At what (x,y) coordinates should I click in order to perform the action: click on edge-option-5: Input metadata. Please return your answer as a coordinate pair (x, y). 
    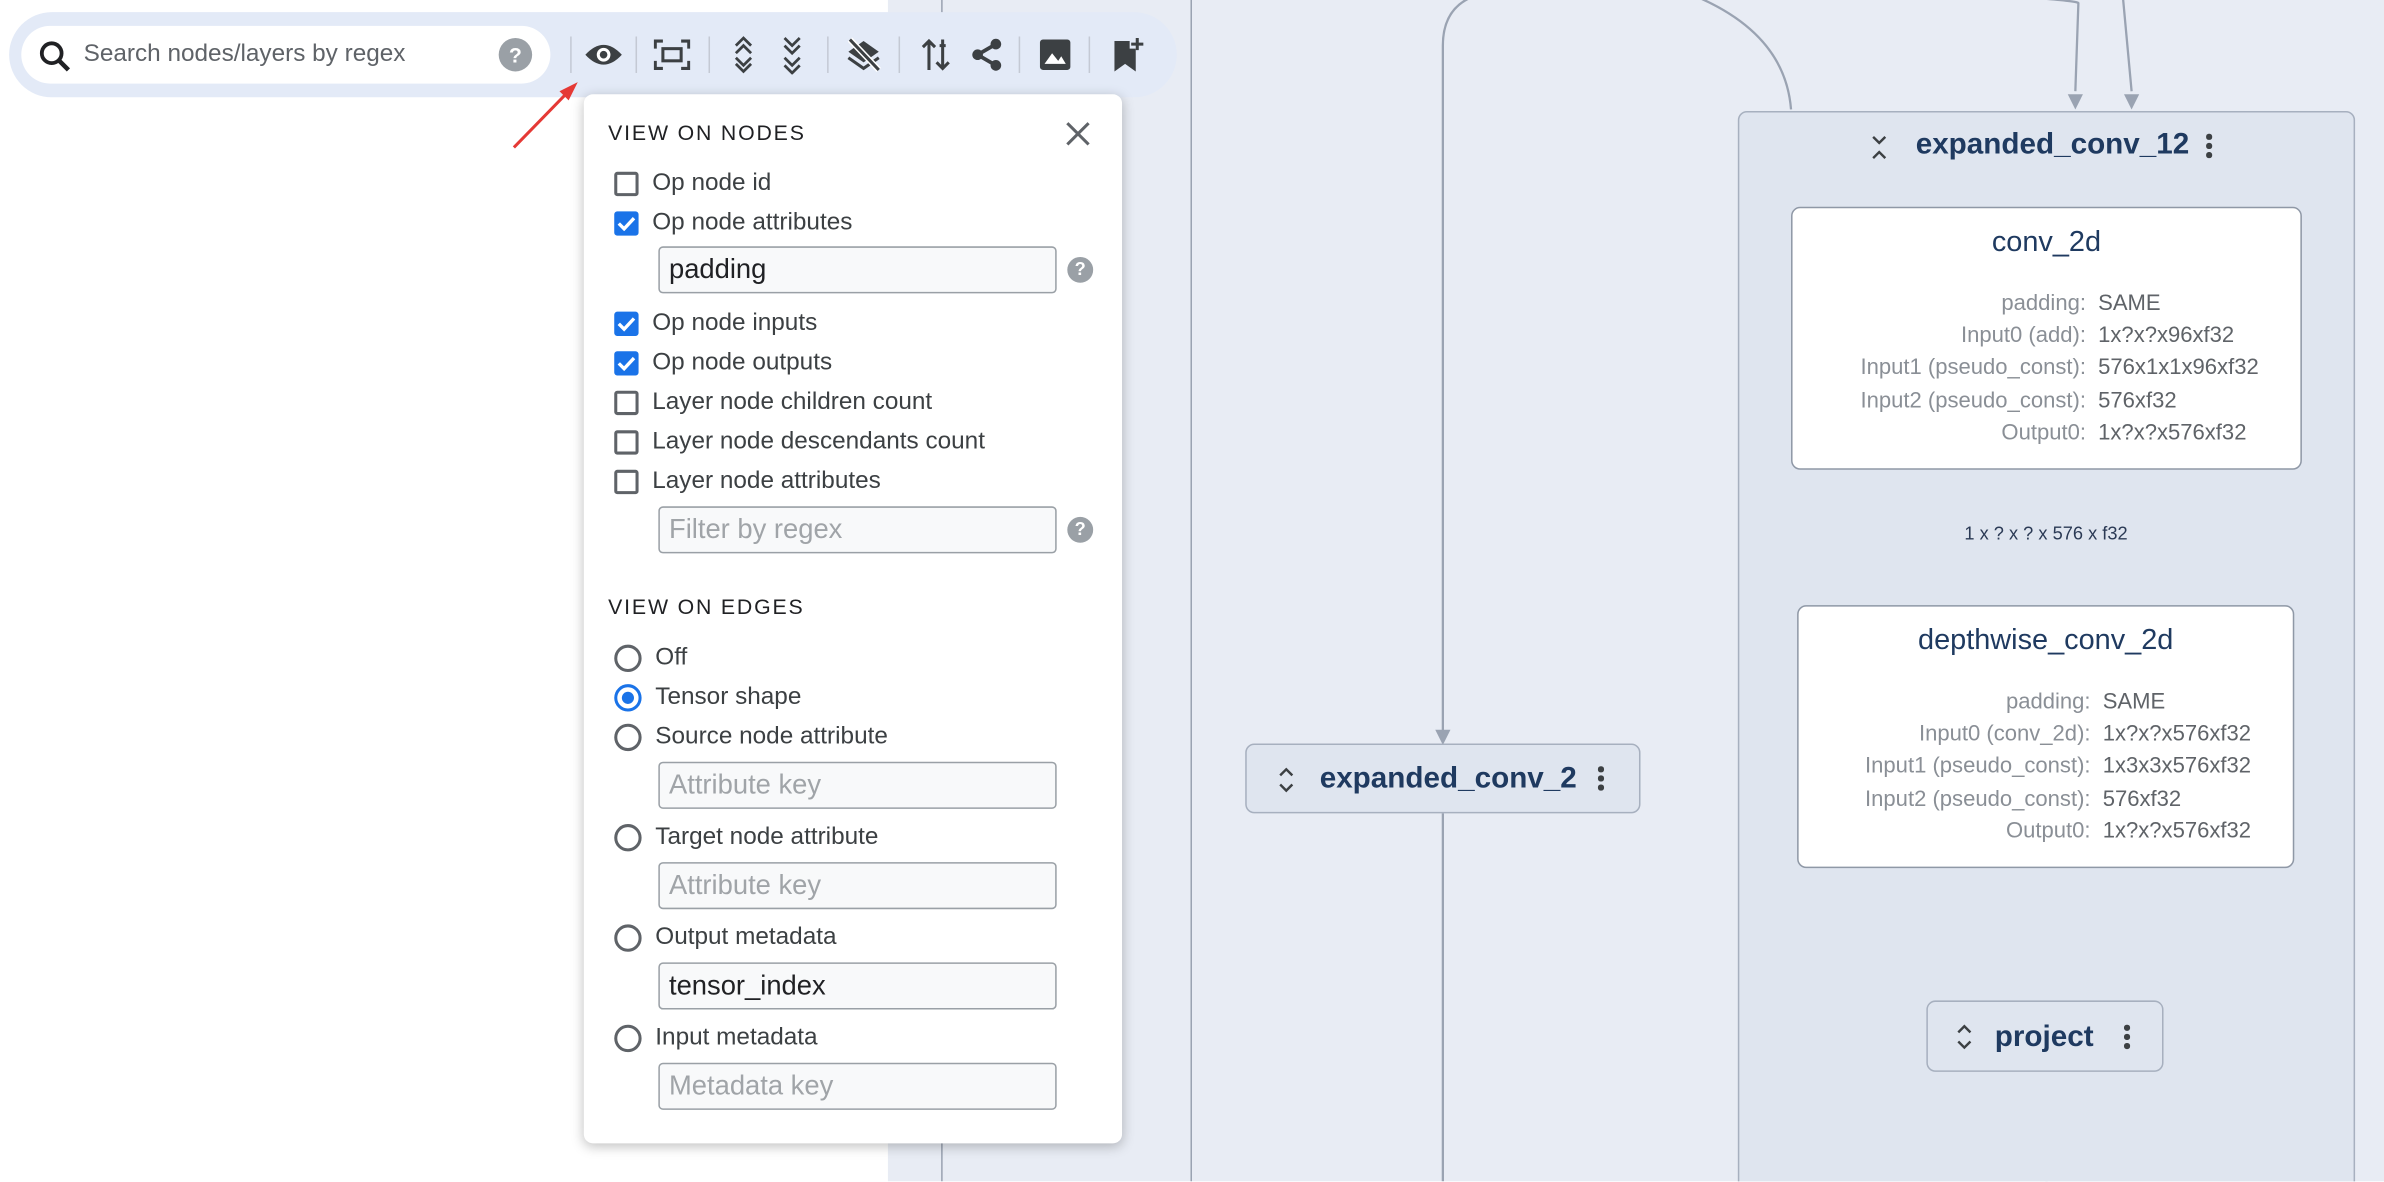
    Looking at the image, I should click on (716, 1038).